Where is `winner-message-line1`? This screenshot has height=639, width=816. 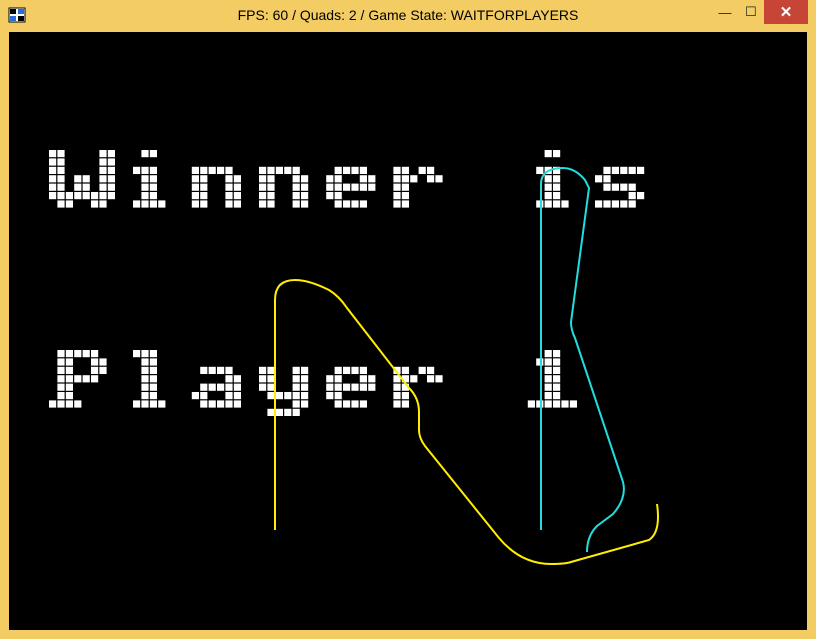
winner-message-line1 is located at coordinates (347, 179).